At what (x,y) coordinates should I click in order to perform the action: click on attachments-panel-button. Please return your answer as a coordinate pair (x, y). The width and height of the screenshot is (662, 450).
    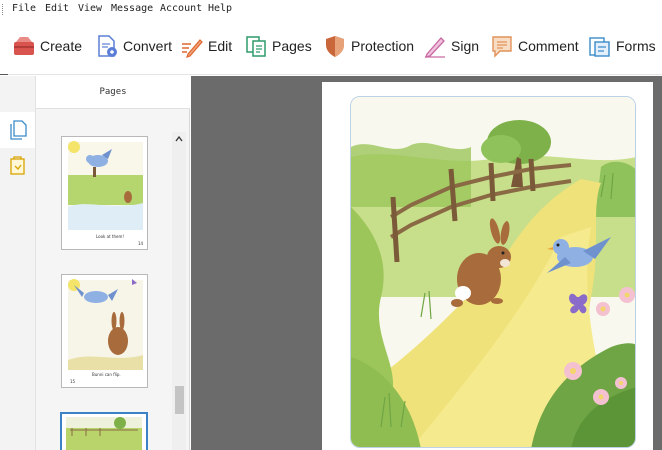
    Looking at the image, I should click on (17, 166).